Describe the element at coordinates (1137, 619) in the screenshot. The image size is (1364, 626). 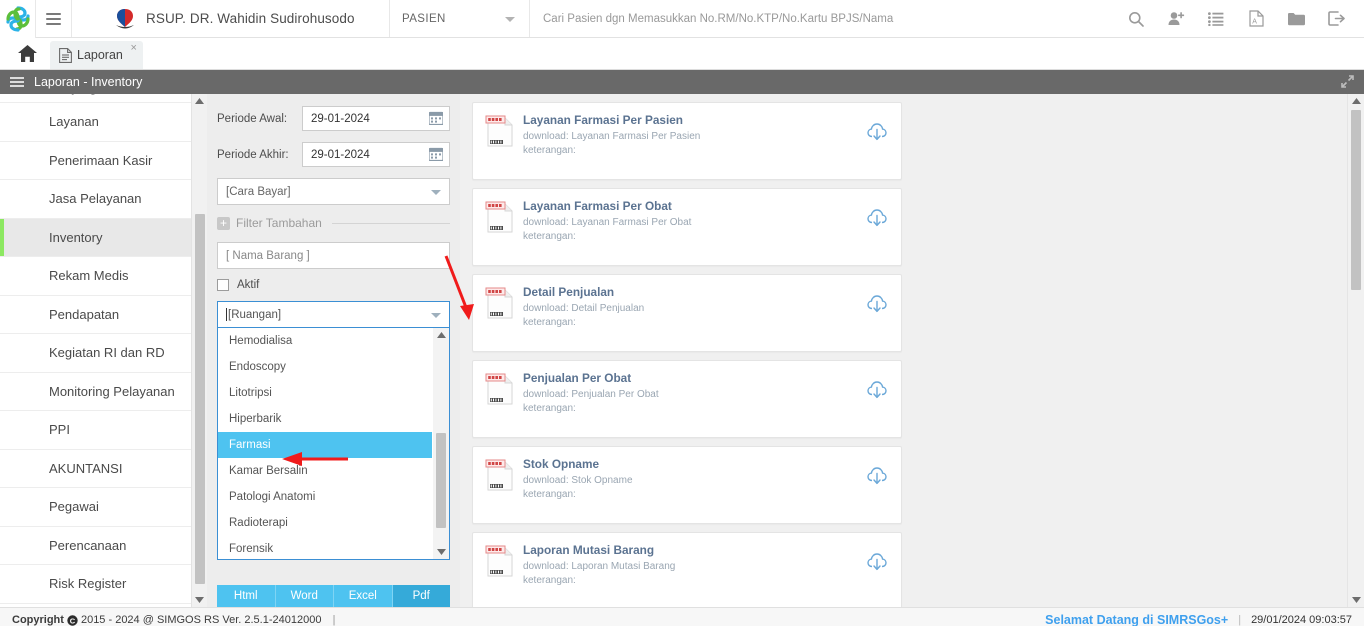
I see `welcome-message: Selamat Datang di SIMRSGos+` at that location.